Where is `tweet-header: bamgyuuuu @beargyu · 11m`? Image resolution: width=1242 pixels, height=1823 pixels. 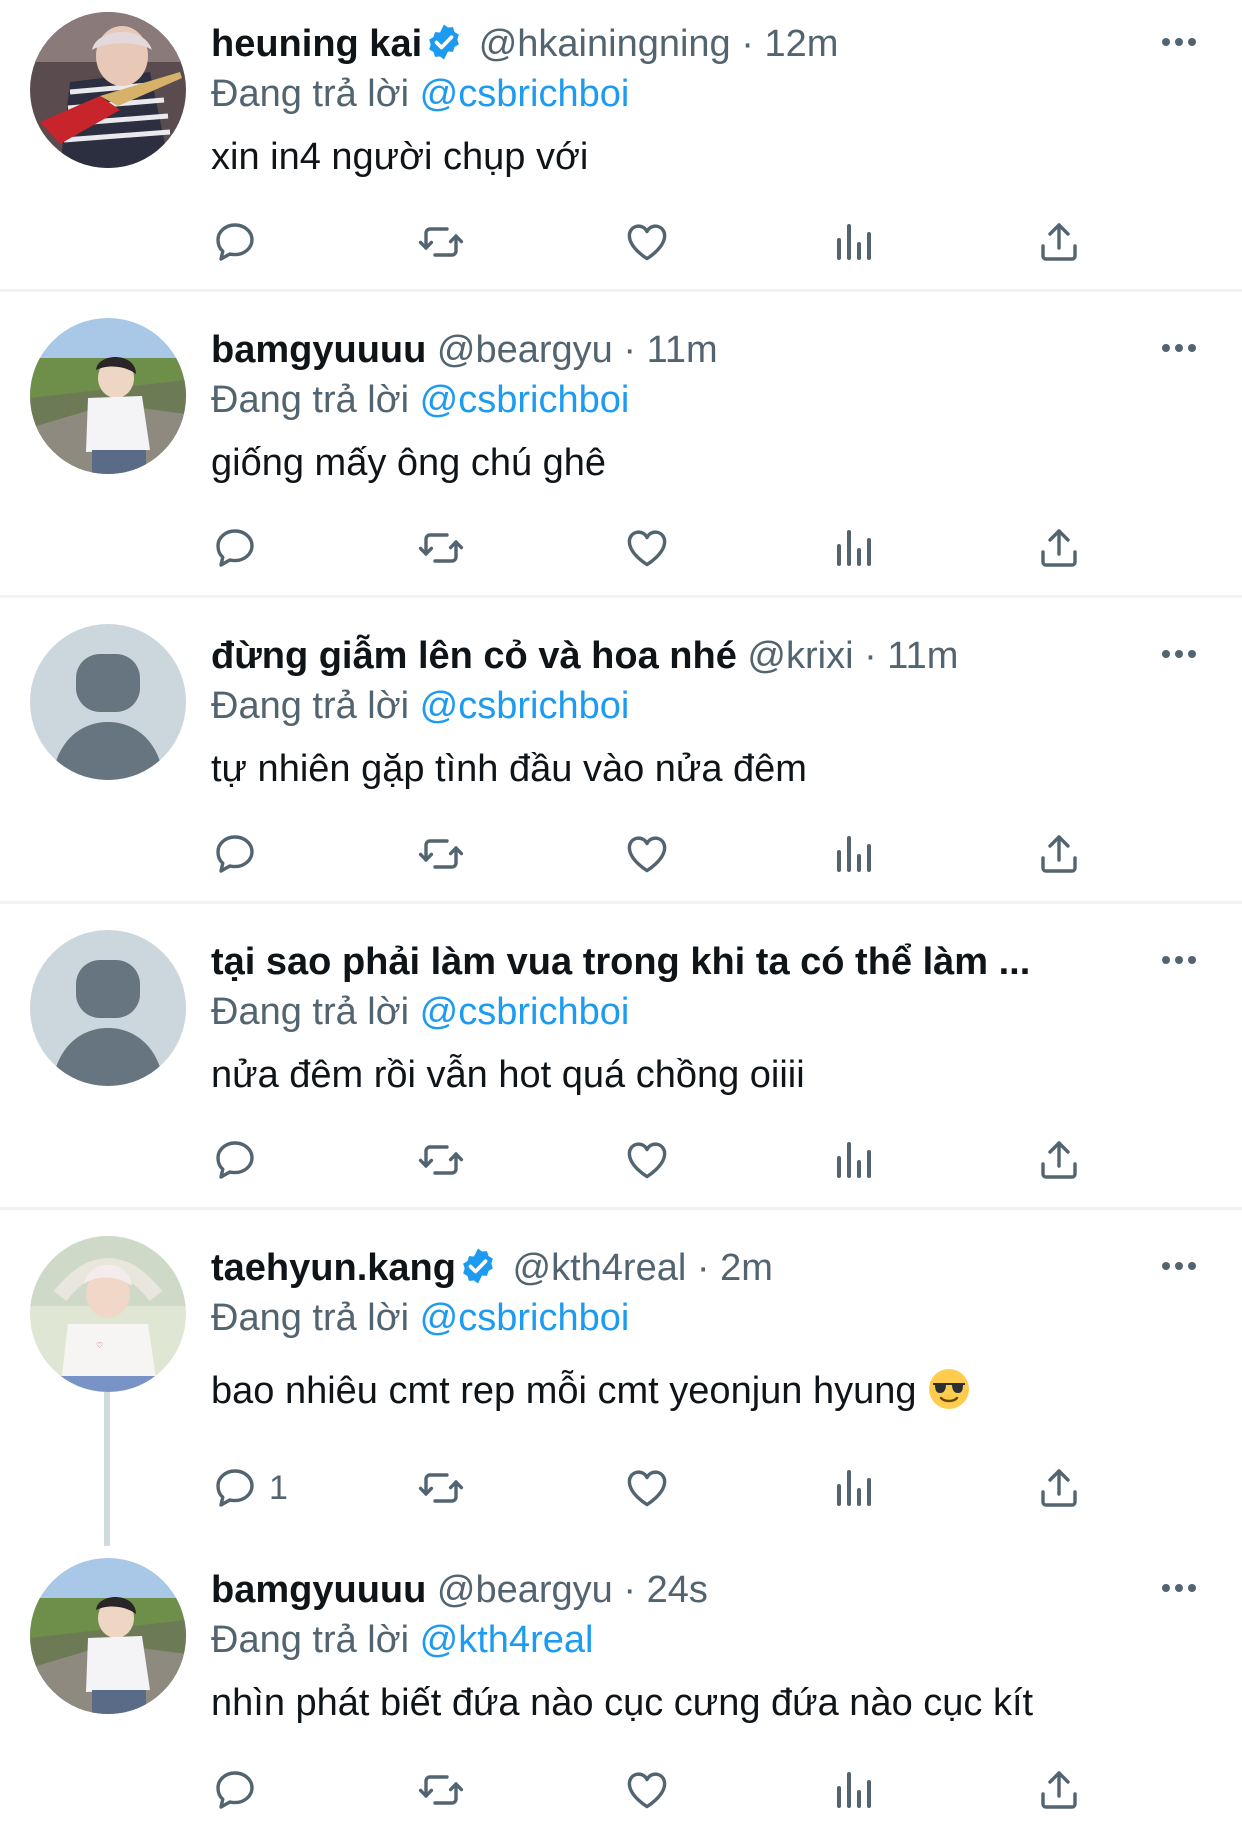 tweet-header: bamgyuuuu @beargyu · 11m is located at coordinates (661, 350).